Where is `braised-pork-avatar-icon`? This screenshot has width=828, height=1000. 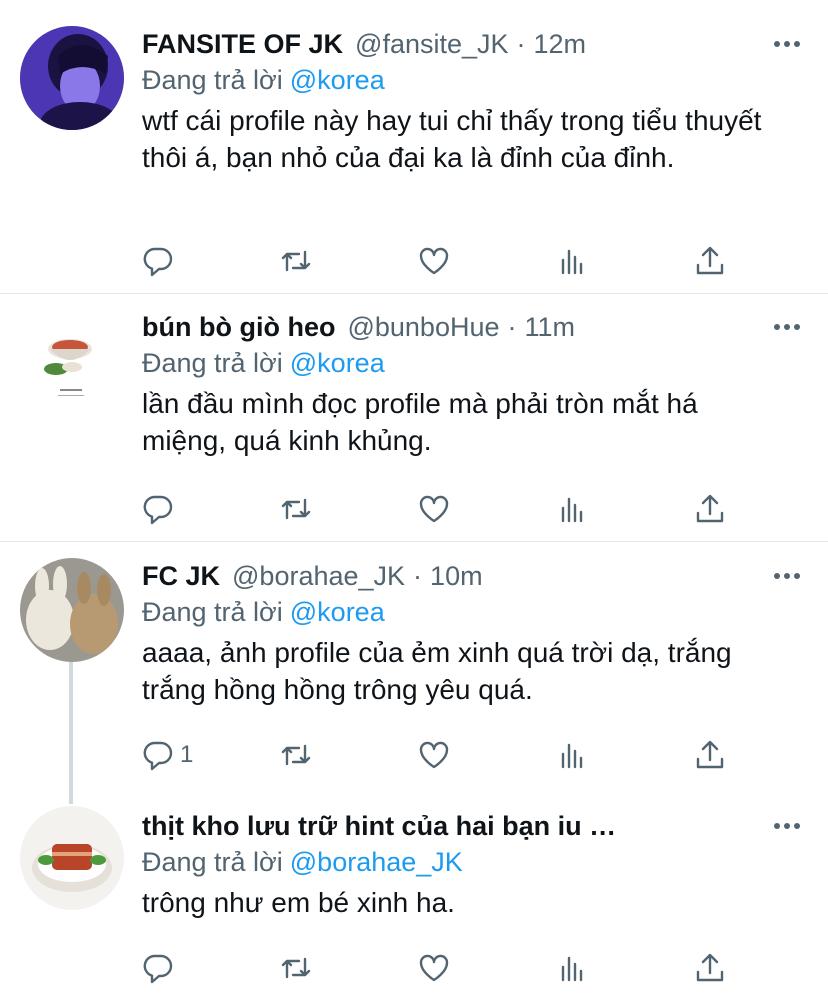
braised-pork-avatar-icon is located at coordinates (72, 858).